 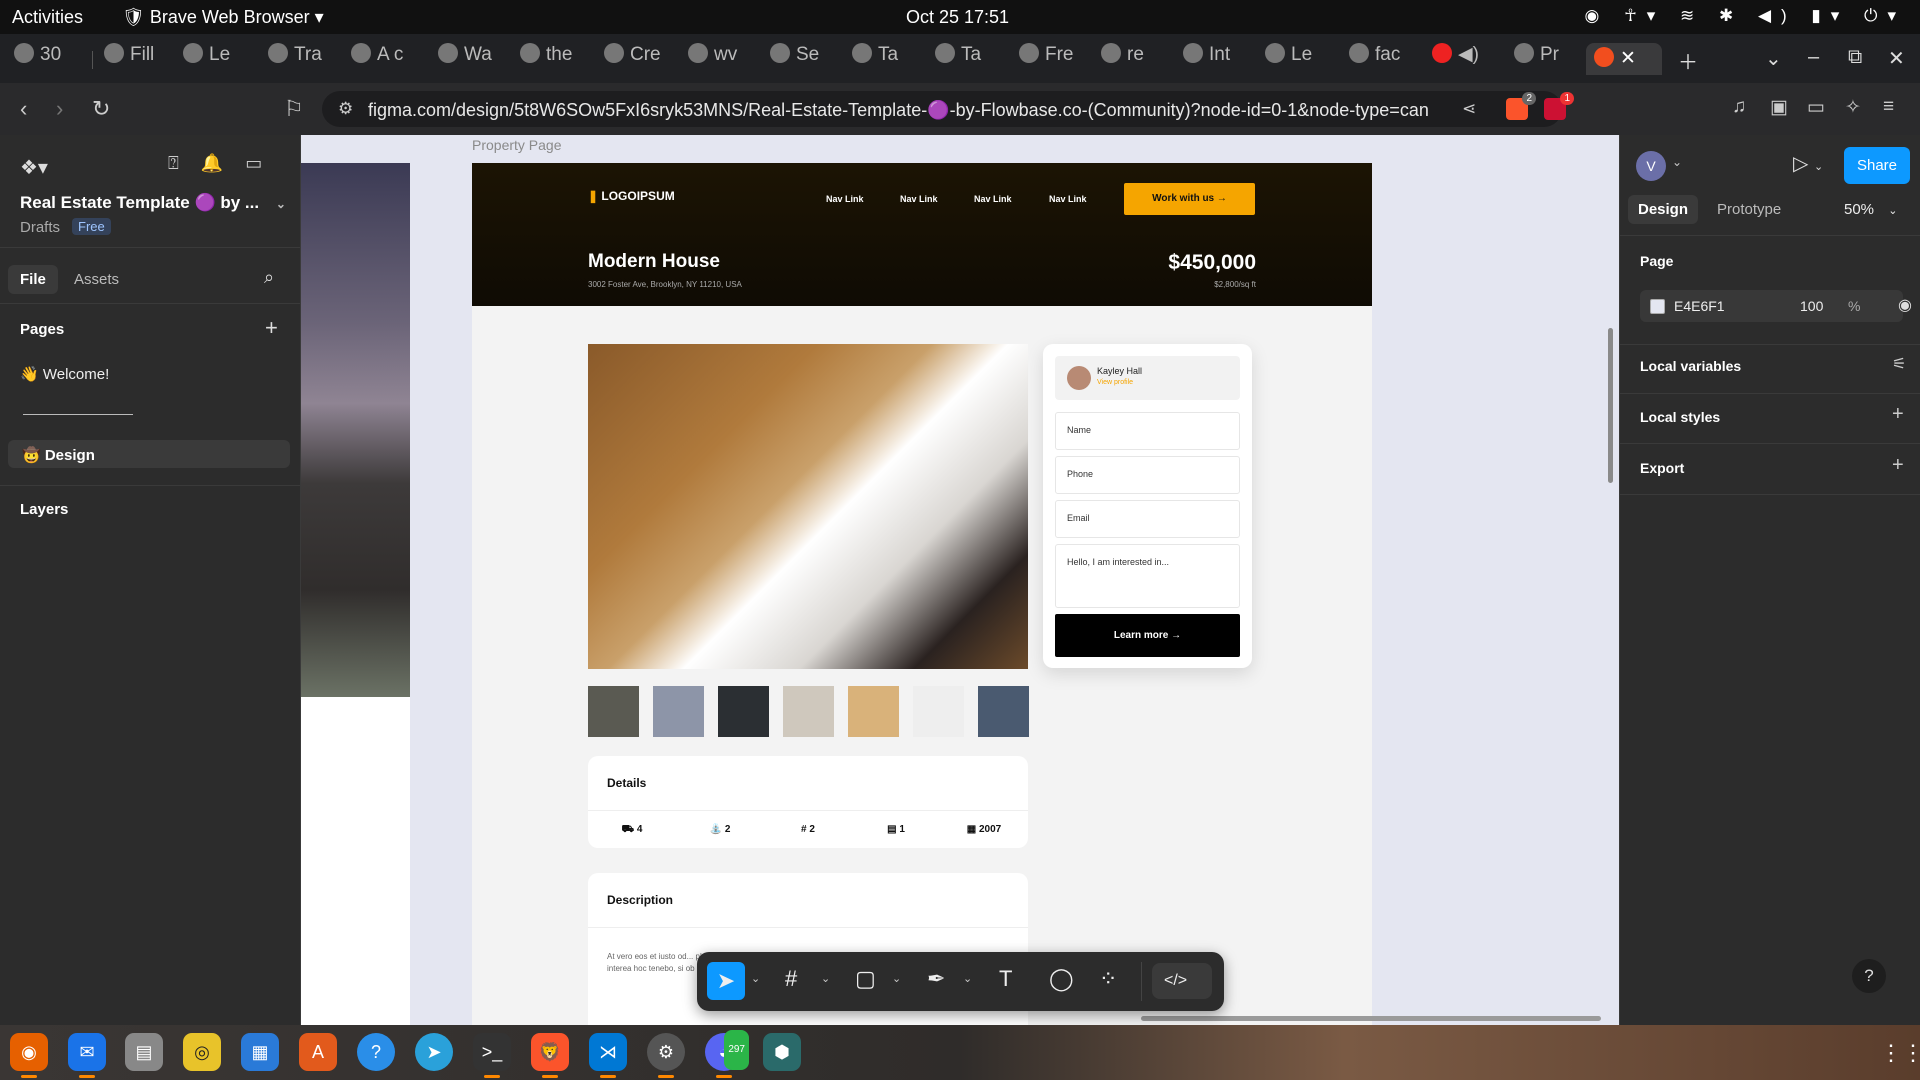 I want to click on files-icon: ▤, so click(x=144, y=1052).